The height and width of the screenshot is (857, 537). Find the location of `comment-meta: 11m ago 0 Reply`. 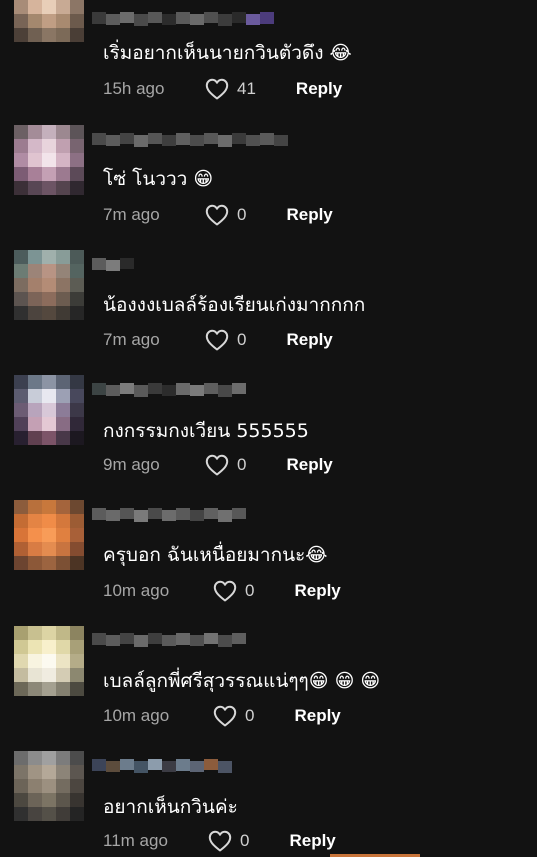

comment-meta: 11m ago 0 Reply is located at coordinates (219, 841).